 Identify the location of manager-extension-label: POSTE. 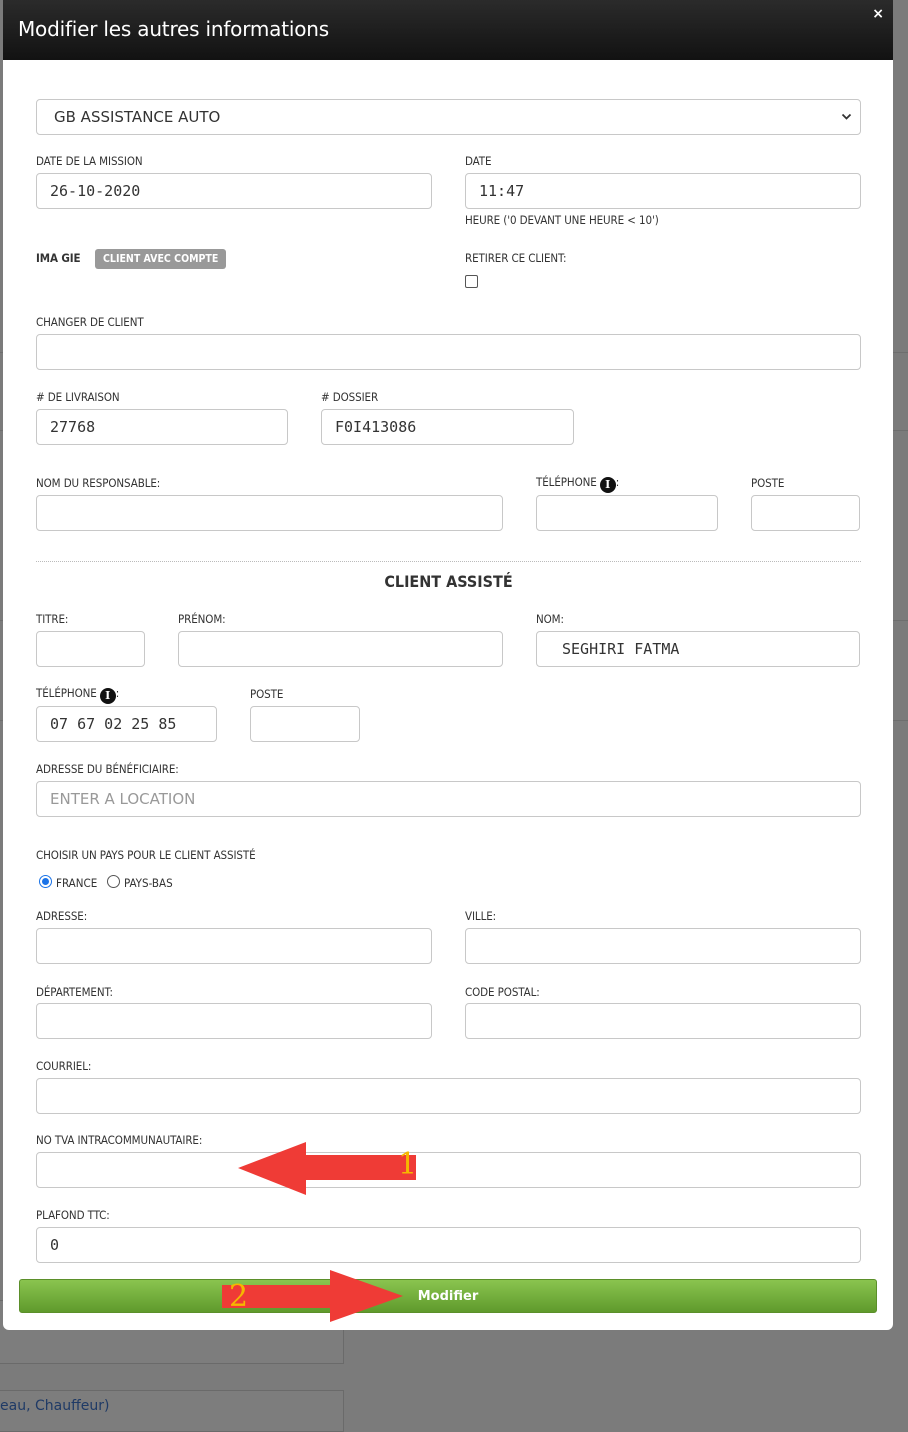
(768, 483).